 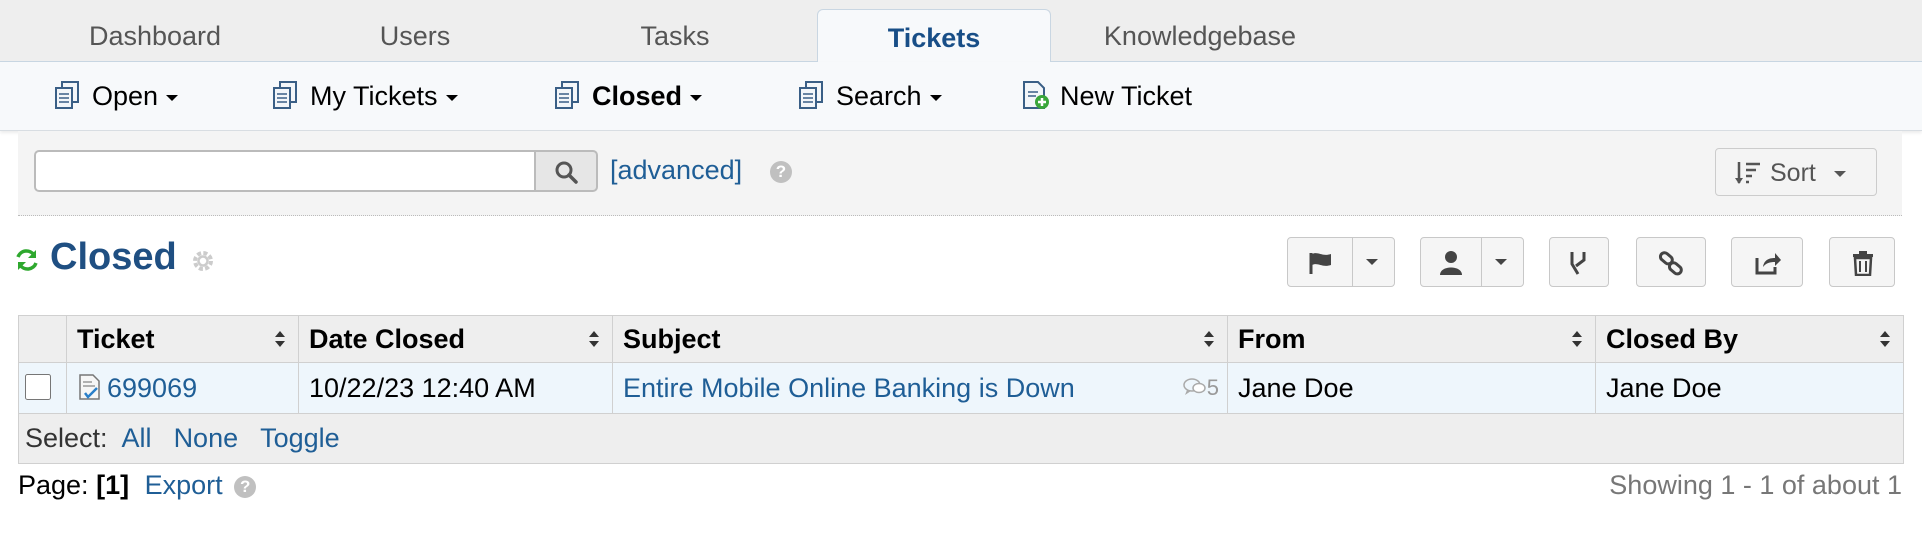 What do you see at coordinates (934, 36) in the screenshot?
I see `tab-tickets: Tickets` at bounding box center [934, 36].